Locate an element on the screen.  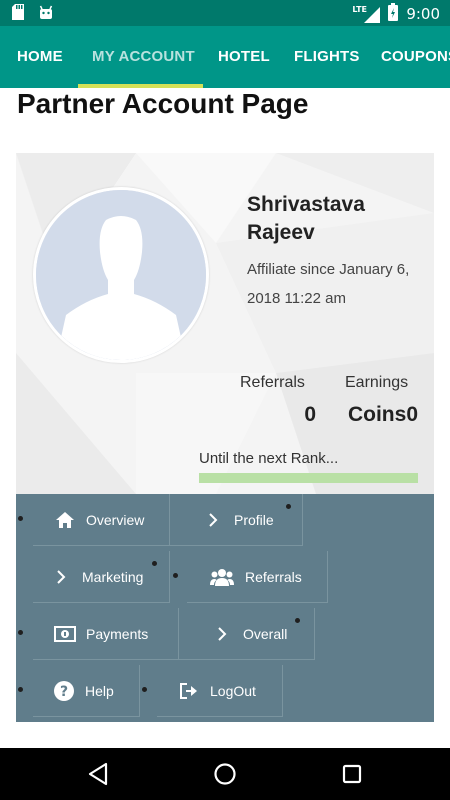
avatar is located at coordinates (121, 275).